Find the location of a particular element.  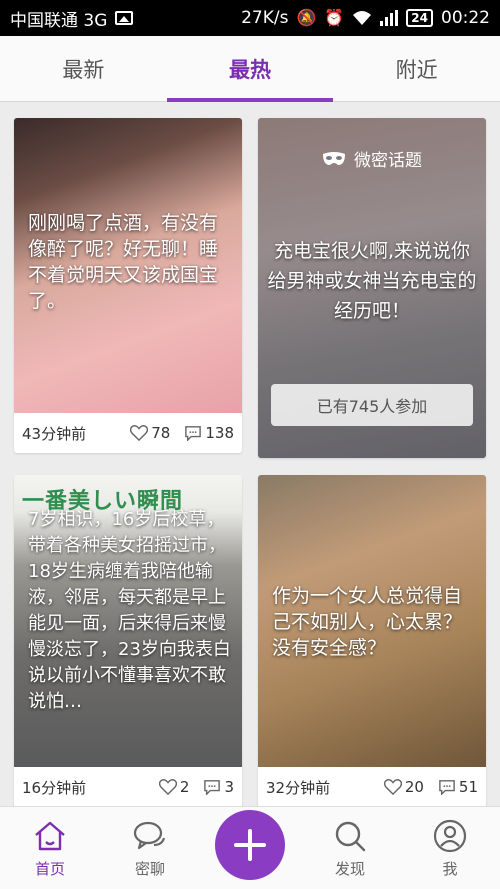

nav-discover: 发现 is located at coordinates (350, 848).